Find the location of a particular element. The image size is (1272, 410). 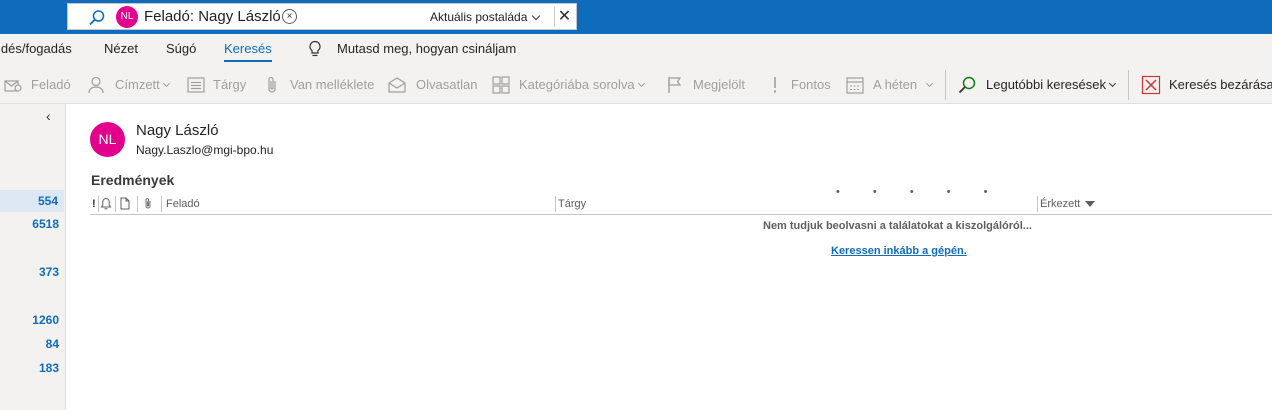

contact-email: Nagy.Laszlo@mgi-bpo.hu is located at coordinates (205, 150).